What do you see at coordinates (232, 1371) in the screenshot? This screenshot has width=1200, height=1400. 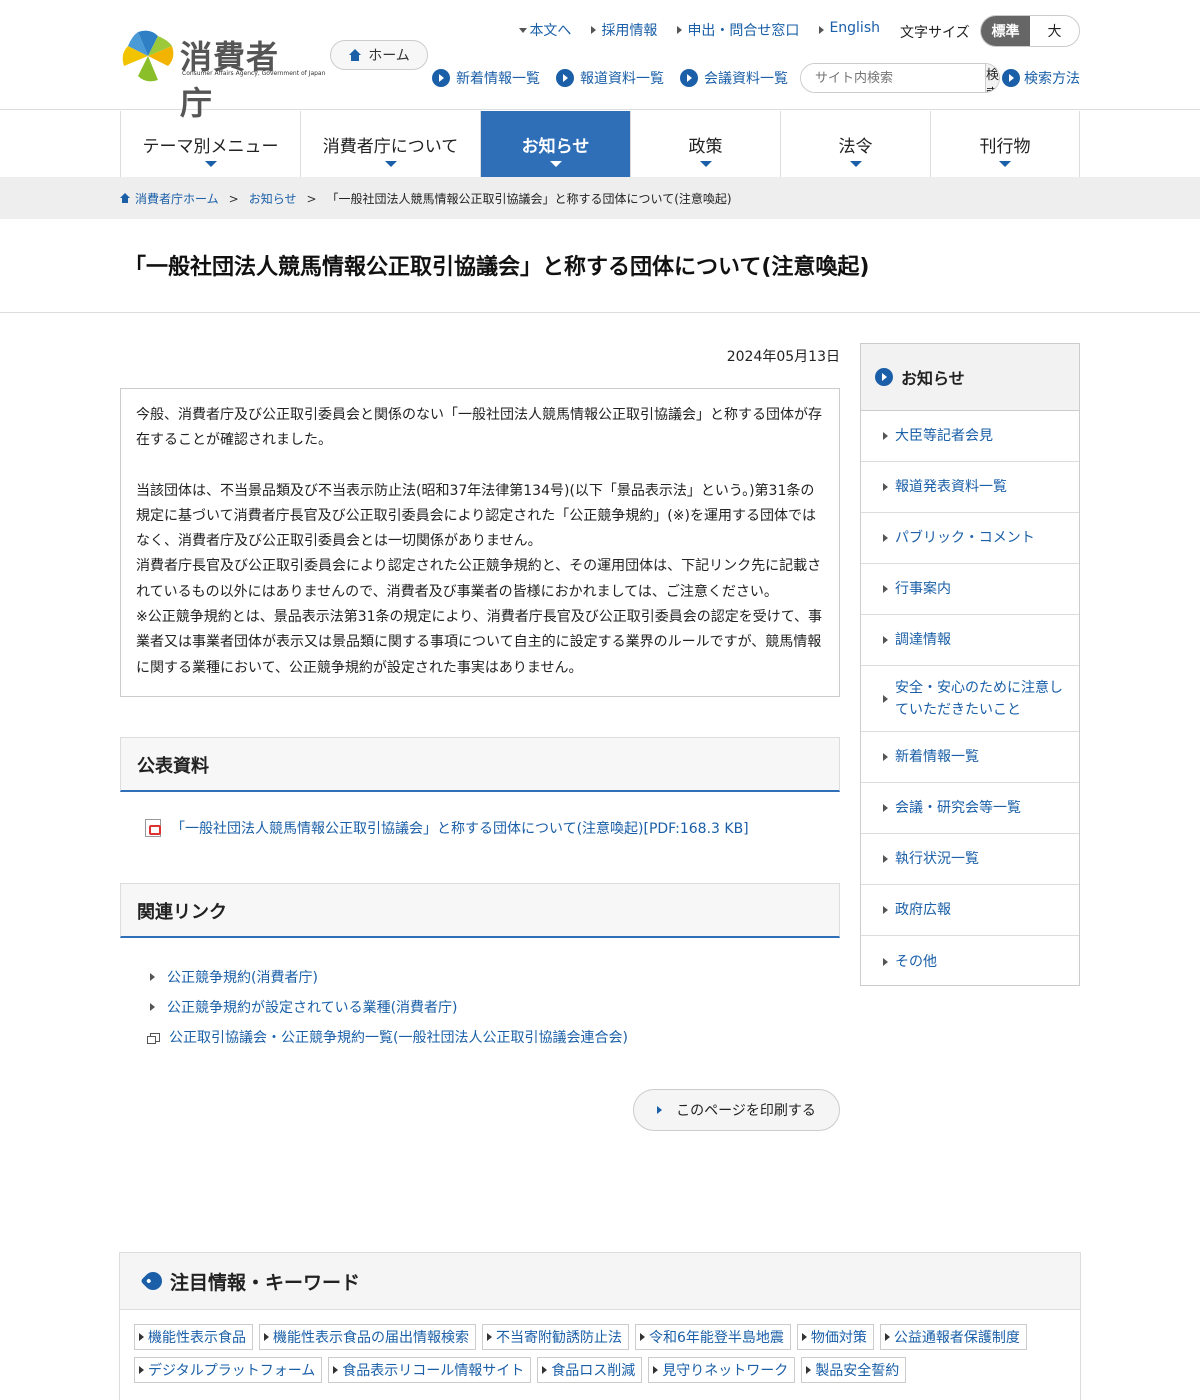 I see `keyword-label: デジタルプラットフォーム` at bounding box center [232, 1371].